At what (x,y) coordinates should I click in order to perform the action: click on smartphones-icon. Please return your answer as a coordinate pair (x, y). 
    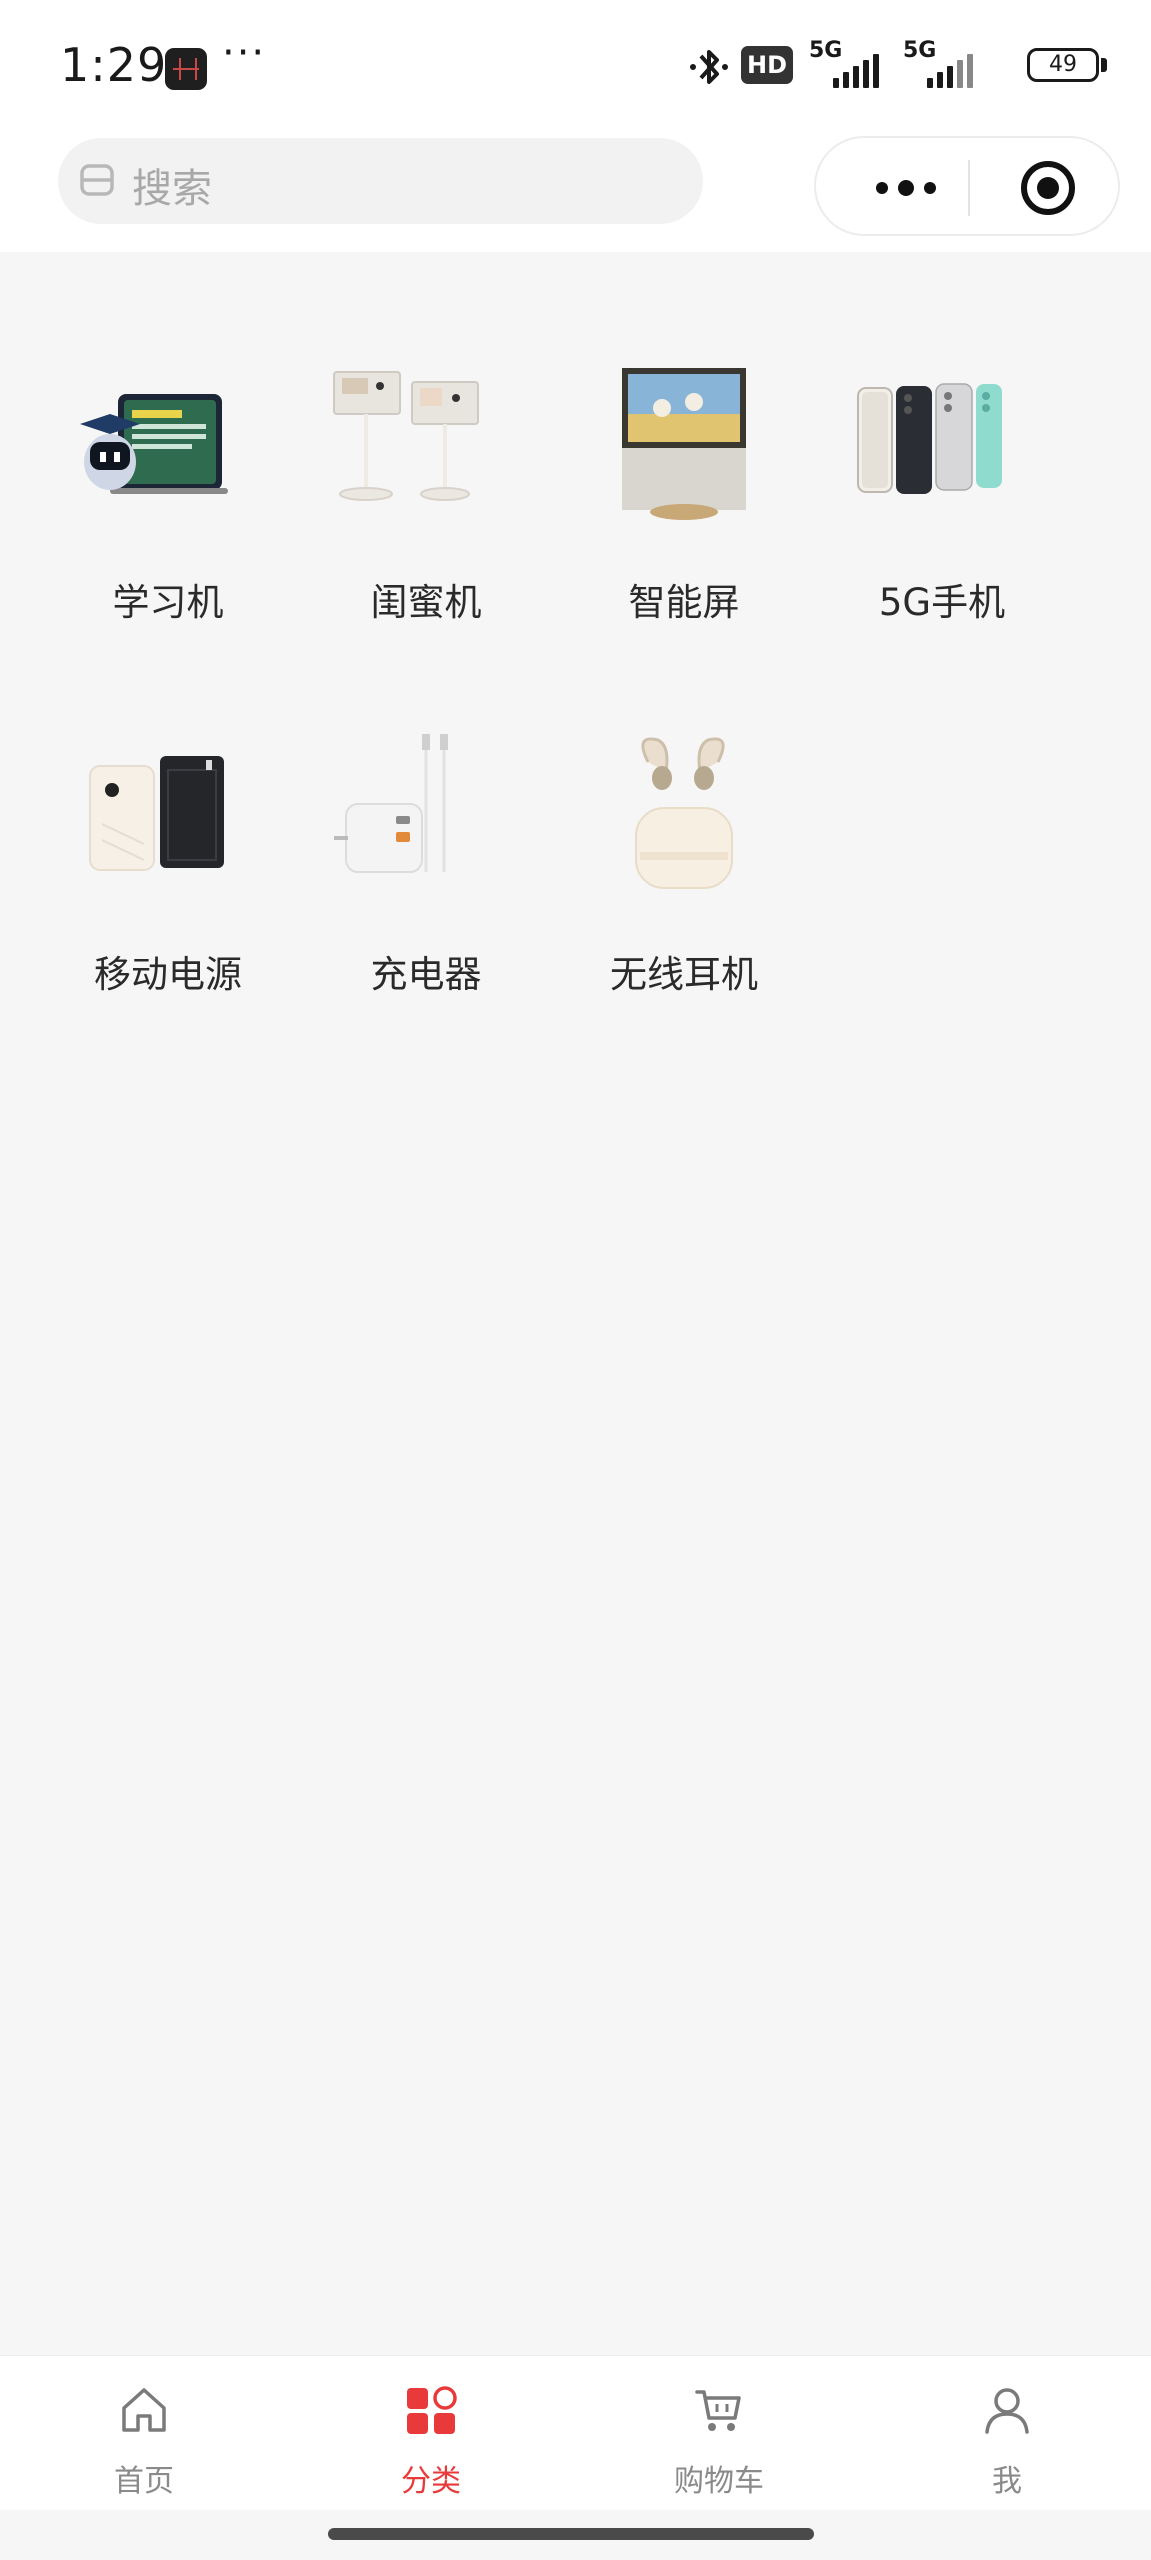
    Looking at the image, I should click on (929, 438).